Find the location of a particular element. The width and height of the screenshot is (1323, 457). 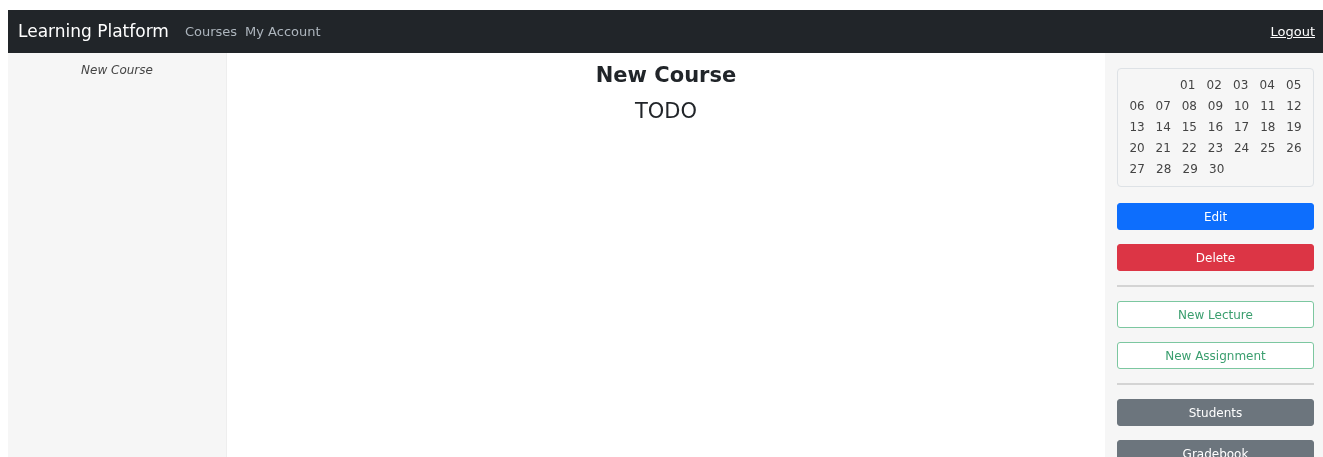

calendar-day: 15 is located at coordinates (1189, 127).